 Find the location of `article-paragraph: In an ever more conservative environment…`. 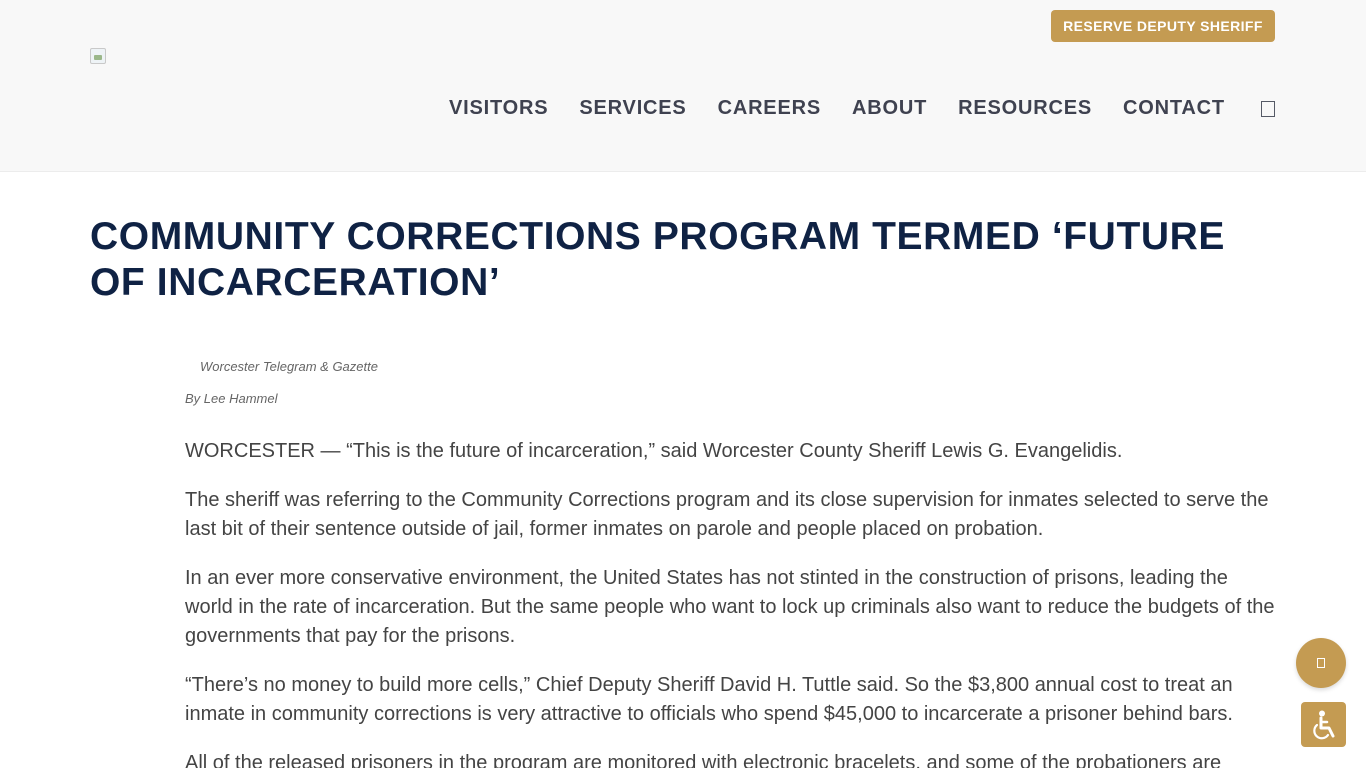

article-paragraph: In an ever more conservative environment… is located at coordinates (730, 607).